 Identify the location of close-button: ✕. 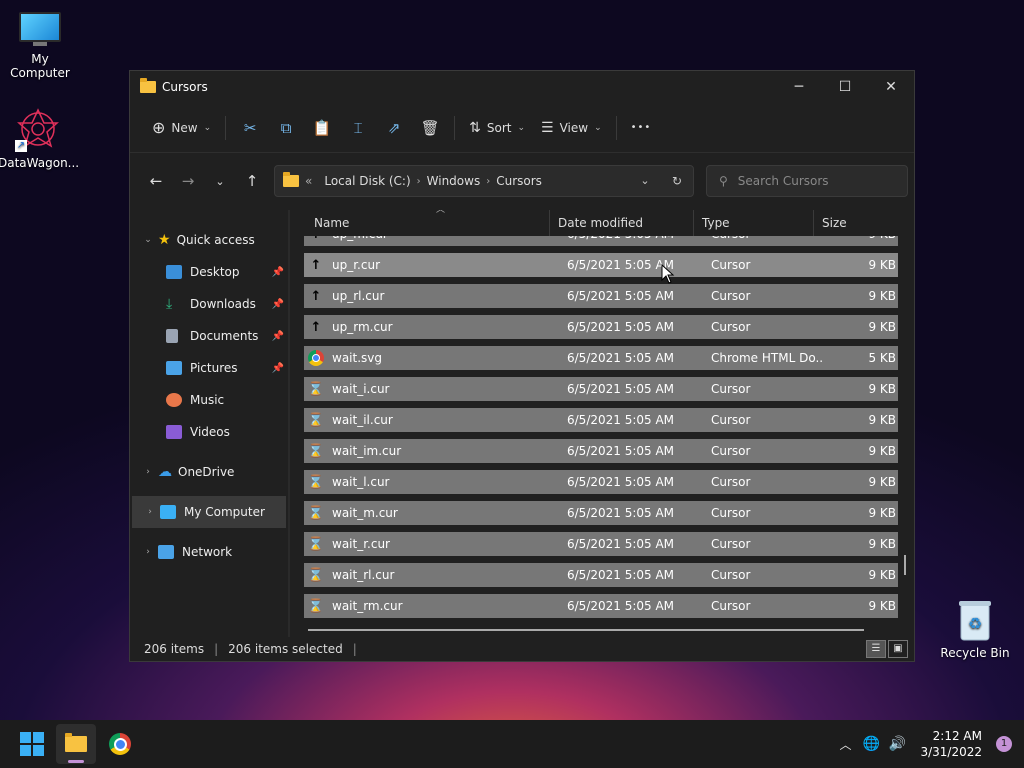
(891, 87).